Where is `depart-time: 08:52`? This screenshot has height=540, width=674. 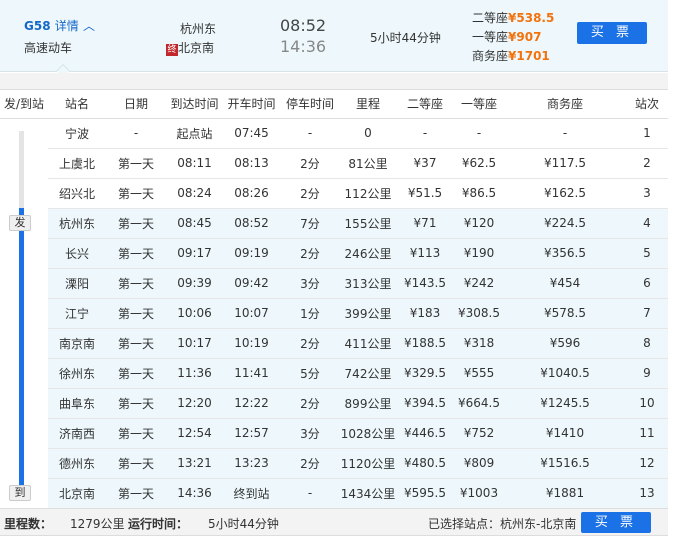 depart-time: 08:52 is located at coordinates (303, 25).